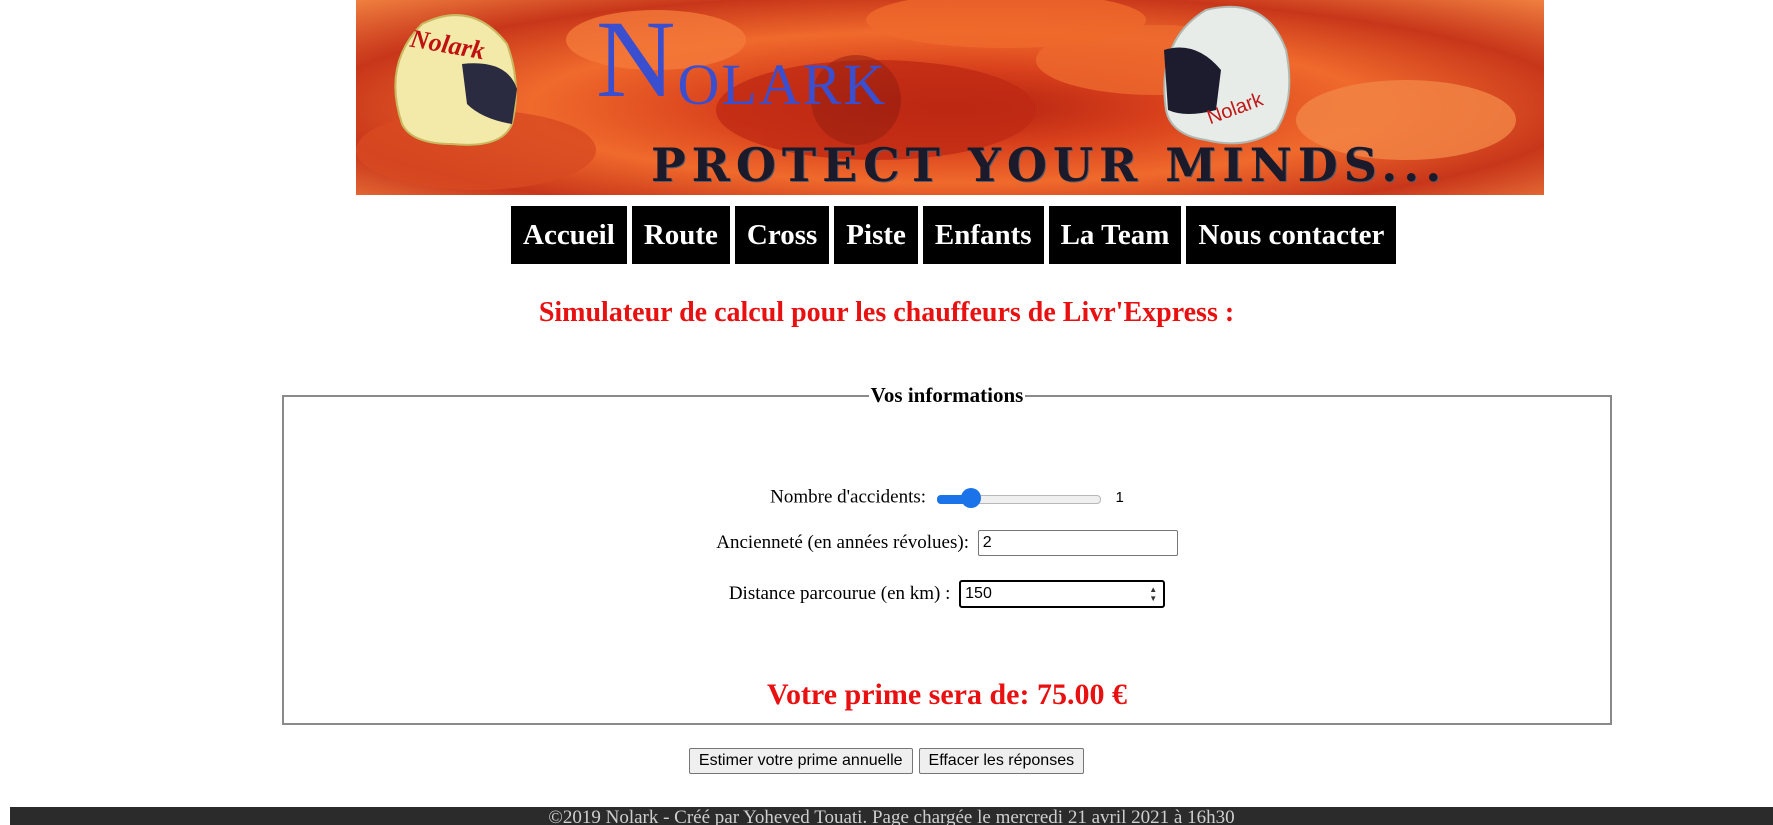 The image size is (1773, 825). Describe the element at coordinates (782, 84) in the screenshot. I see `logo-rest: OLARK` at that location.